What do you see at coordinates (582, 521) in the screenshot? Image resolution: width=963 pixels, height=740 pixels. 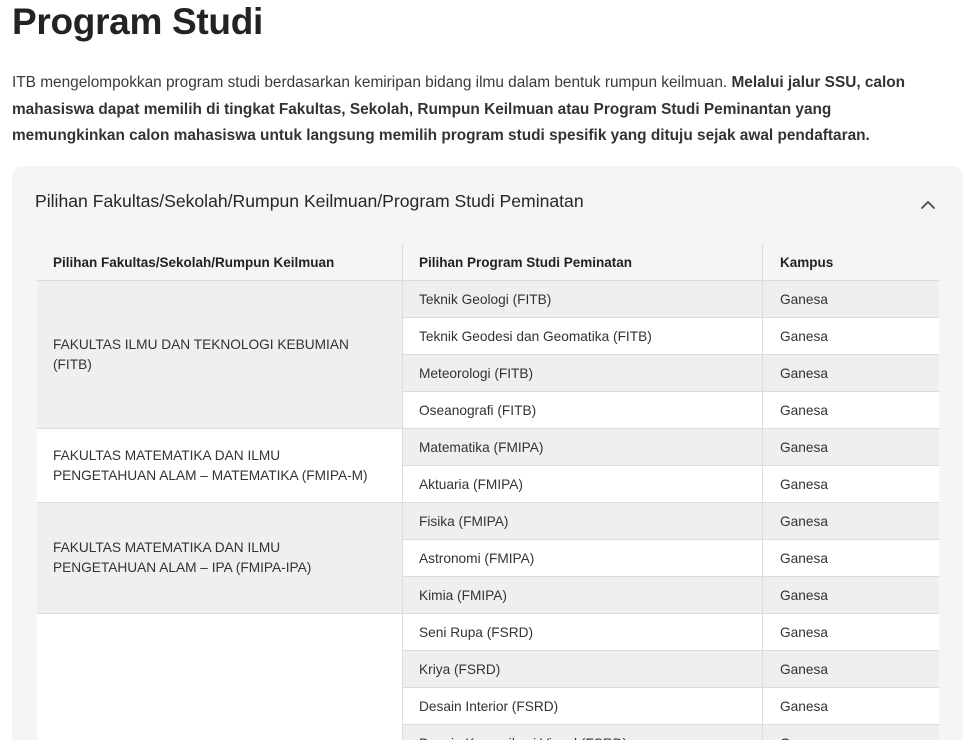 I see `table-cell-program: Fisika (FMIPA)` at bounding box center [582, 521].